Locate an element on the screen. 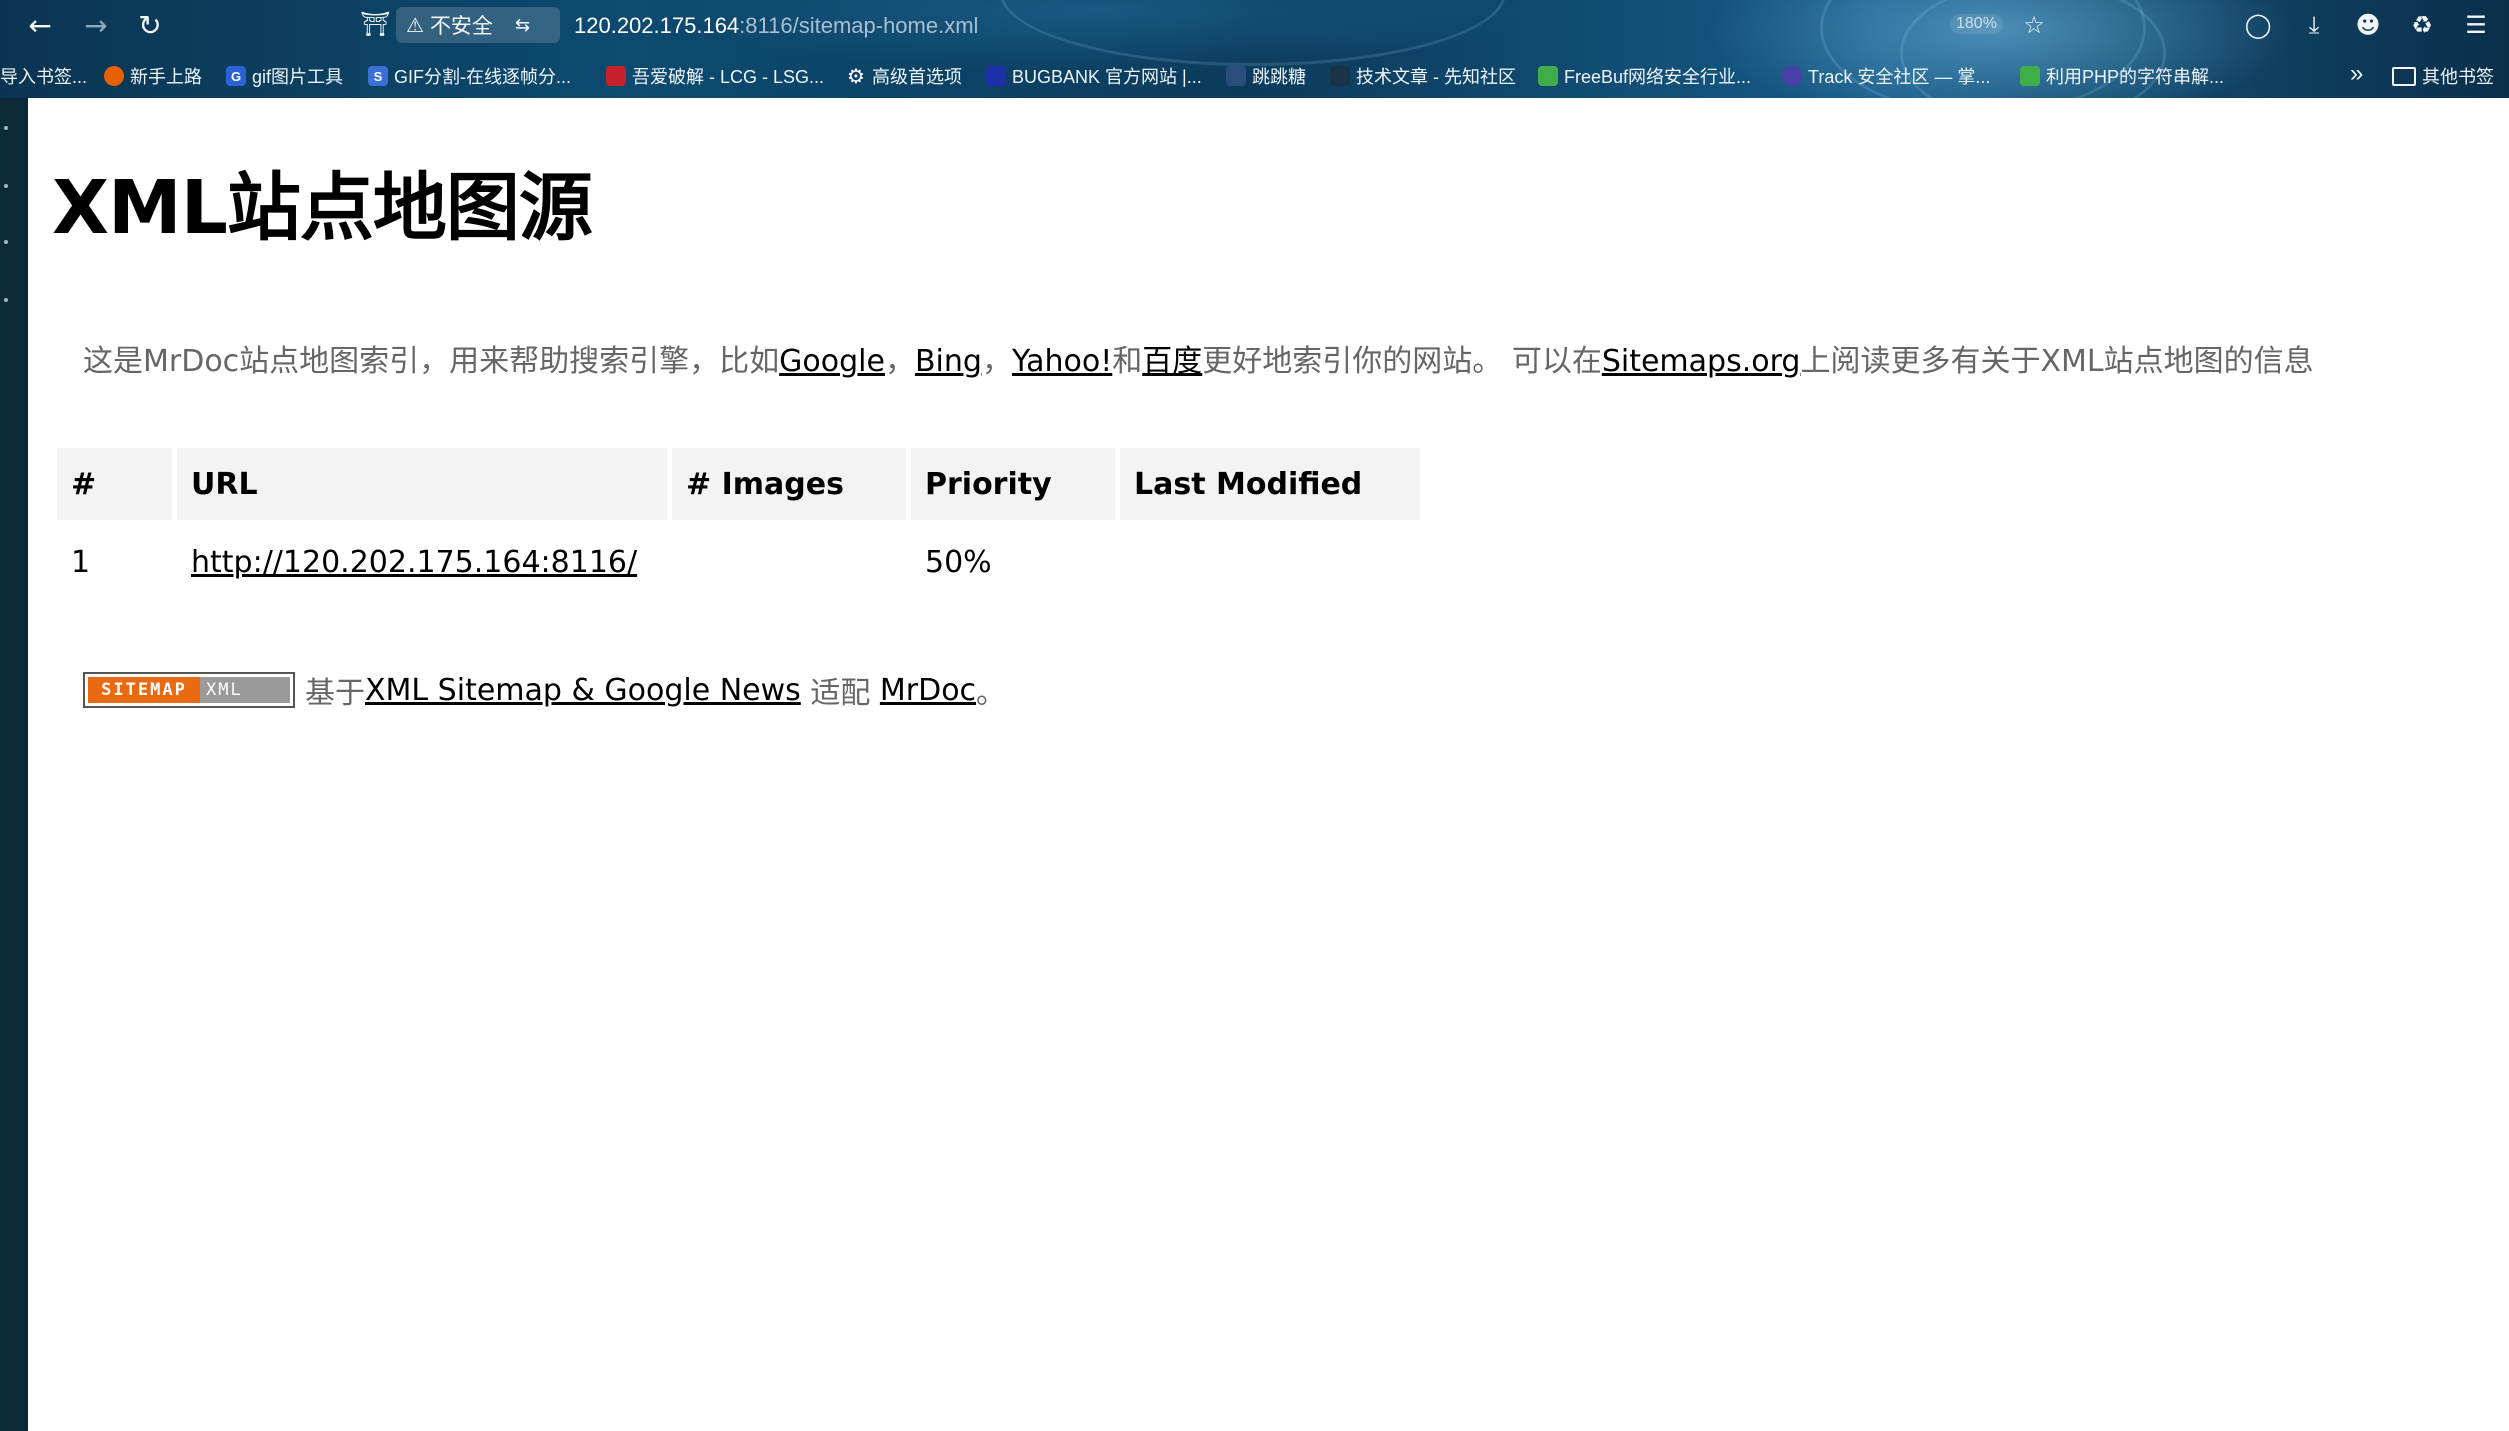 The width and height of the screenshot is (2509, 1431). other-bookmarks: 其他书签 is located at coordinates (2443, 76).